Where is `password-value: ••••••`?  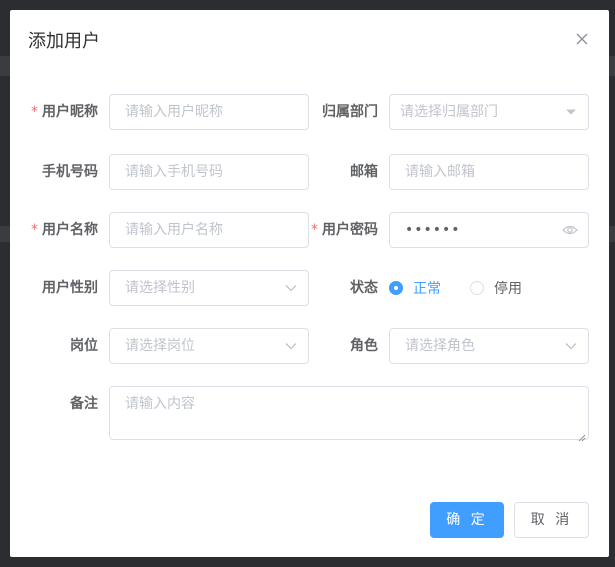
password-value: •••••• is located at coordinates (433, 230).